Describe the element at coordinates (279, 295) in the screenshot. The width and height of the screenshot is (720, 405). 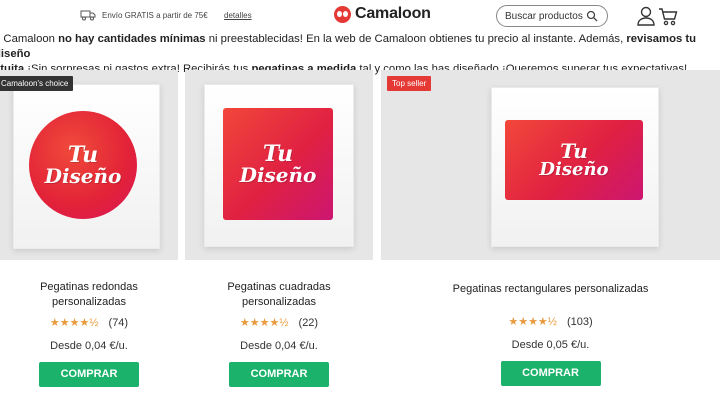
I see `product-title: Pegatinas cuadradas personalizadas` at that location.